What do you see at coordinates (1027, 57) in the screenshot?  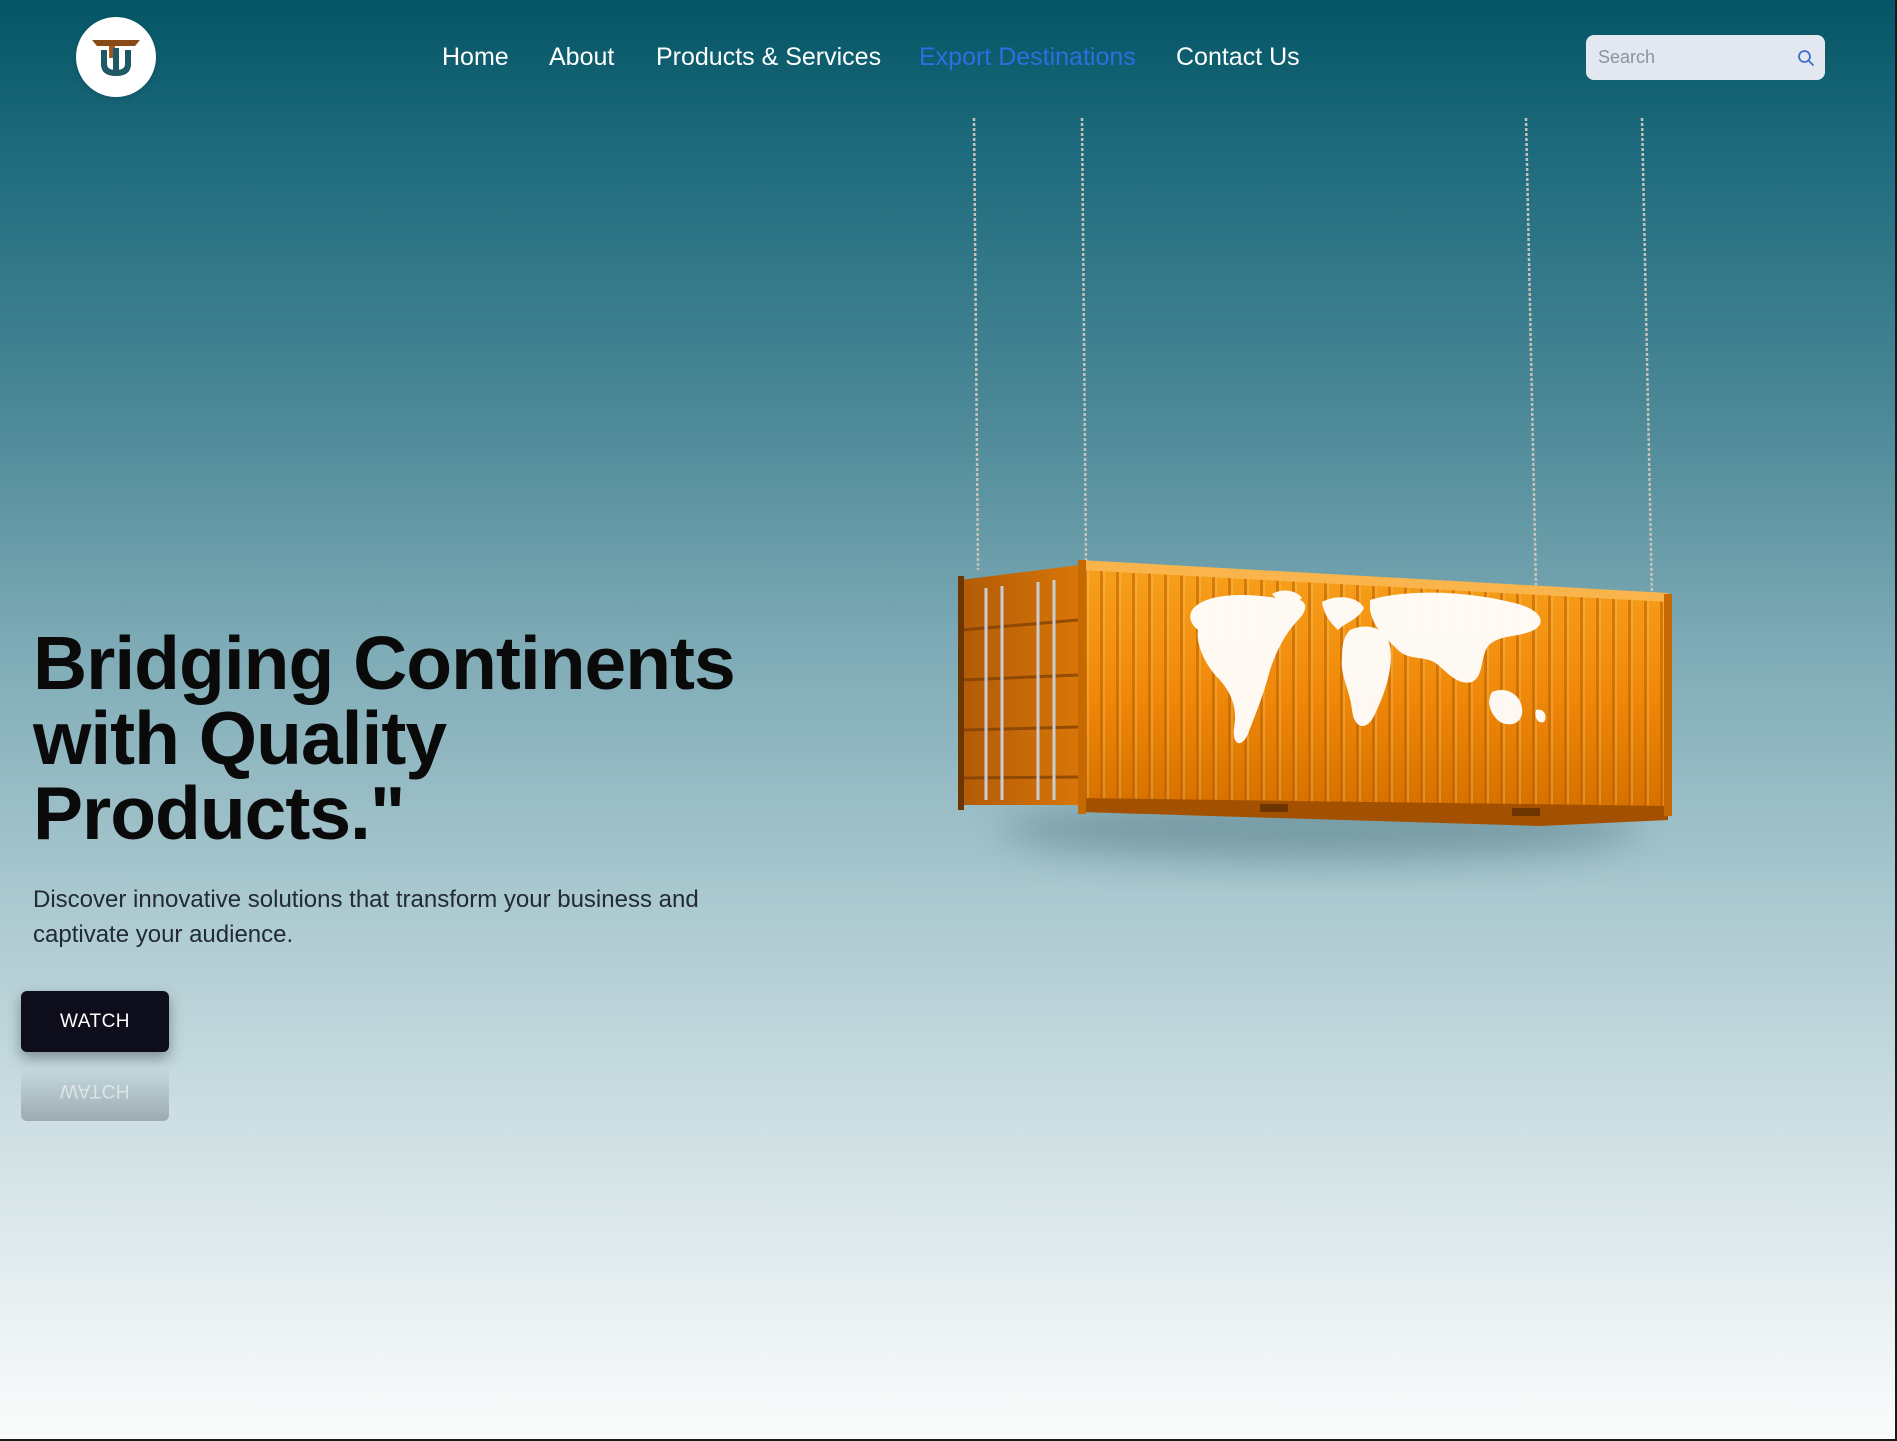 I see `nav-export-destinations: Export Destinations` at bounding box center [1027, 57].